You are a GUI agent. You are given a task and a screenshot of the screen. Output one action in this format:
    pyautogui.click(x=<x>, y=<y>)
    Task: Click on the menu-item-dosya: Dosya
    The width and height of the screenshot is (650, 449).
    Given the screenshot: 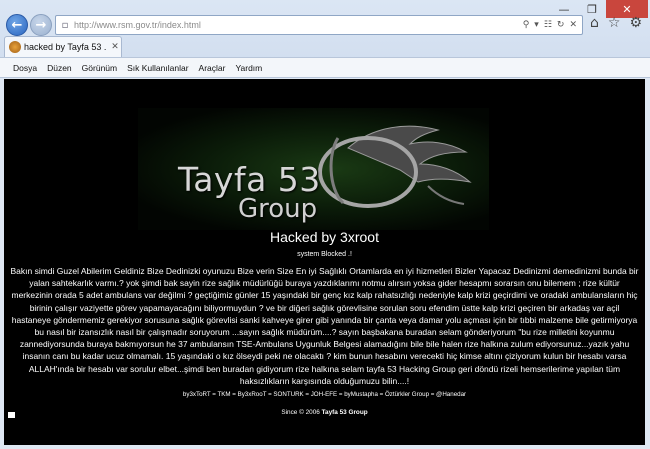 What is the action you would take?
    pyautogui.click(x=25, y=68)
    